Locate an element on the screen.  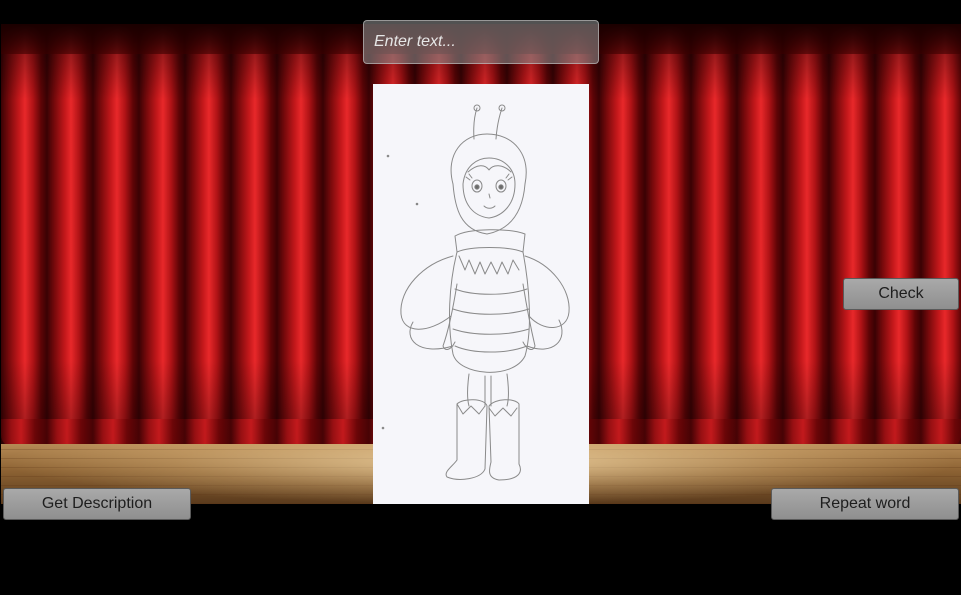
answer-input is located at coordinates (481, 42).